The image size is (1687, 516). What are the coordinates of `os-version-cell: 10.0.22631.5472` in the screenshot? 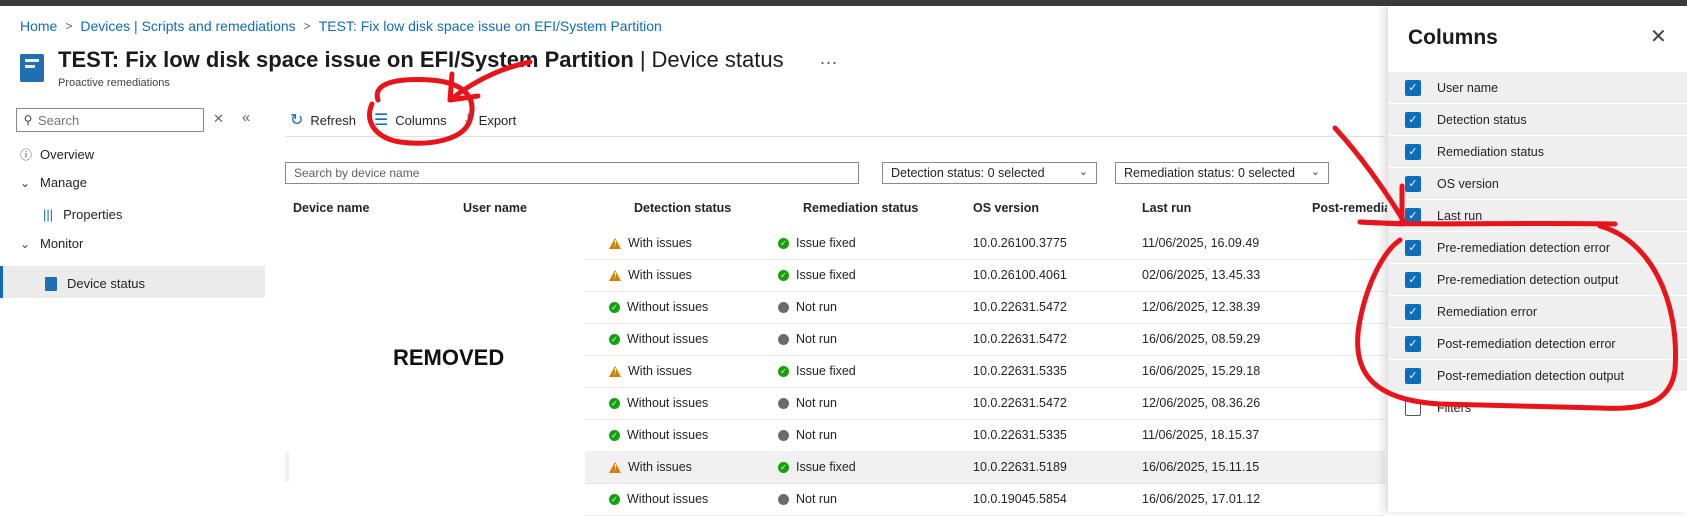 It's located at (1020, 339).